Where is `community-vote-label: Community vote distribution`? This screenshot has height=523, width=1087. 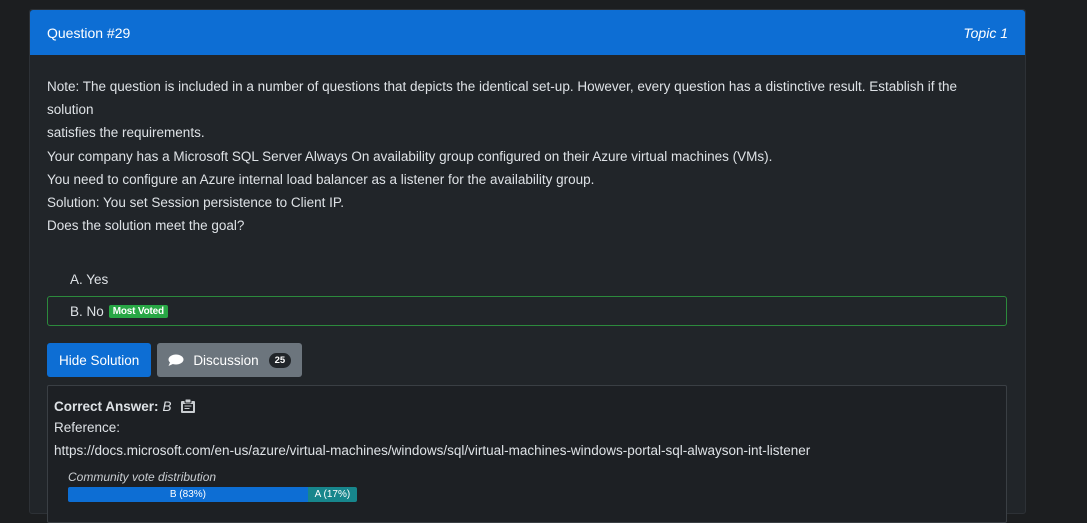 community-vote-label: Community vote distribution is located at coordinates (142, 477).